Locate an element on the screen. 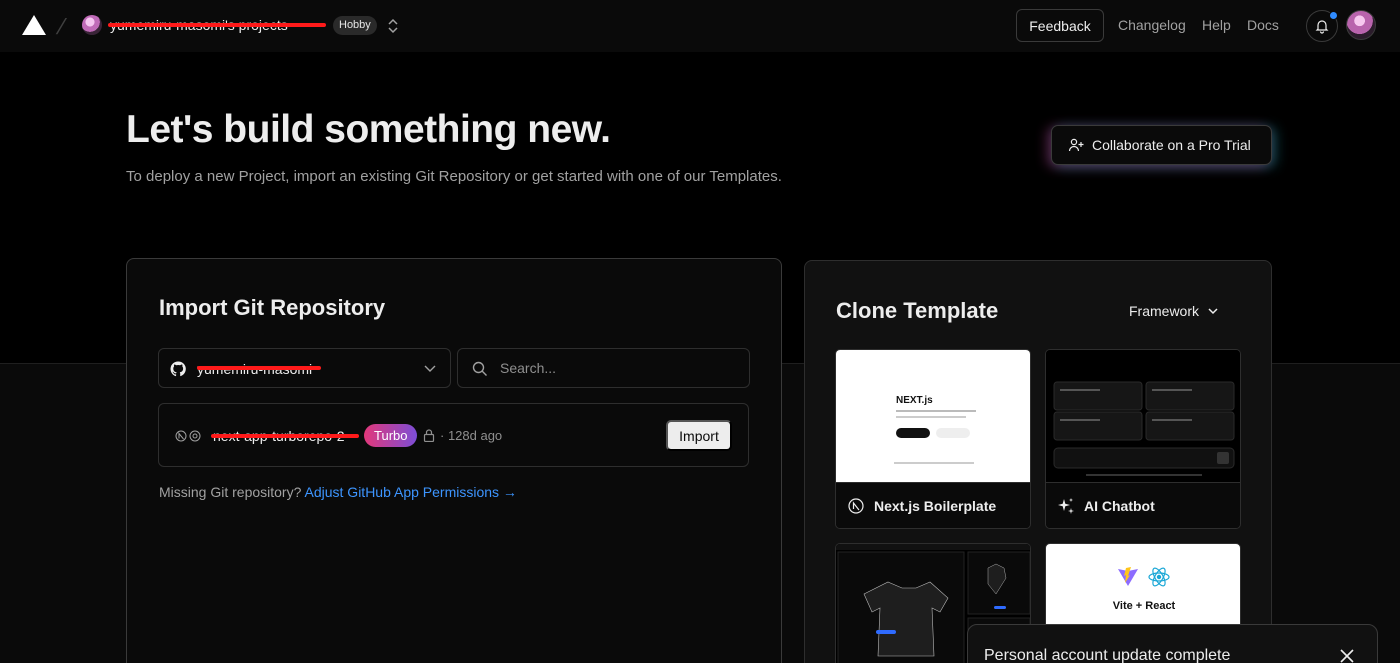 The height and width of the screenshot is (663, 1400). template-card-nextjs: NEXT.js Next.js Boilerplate is located at coordinates (933, 439).